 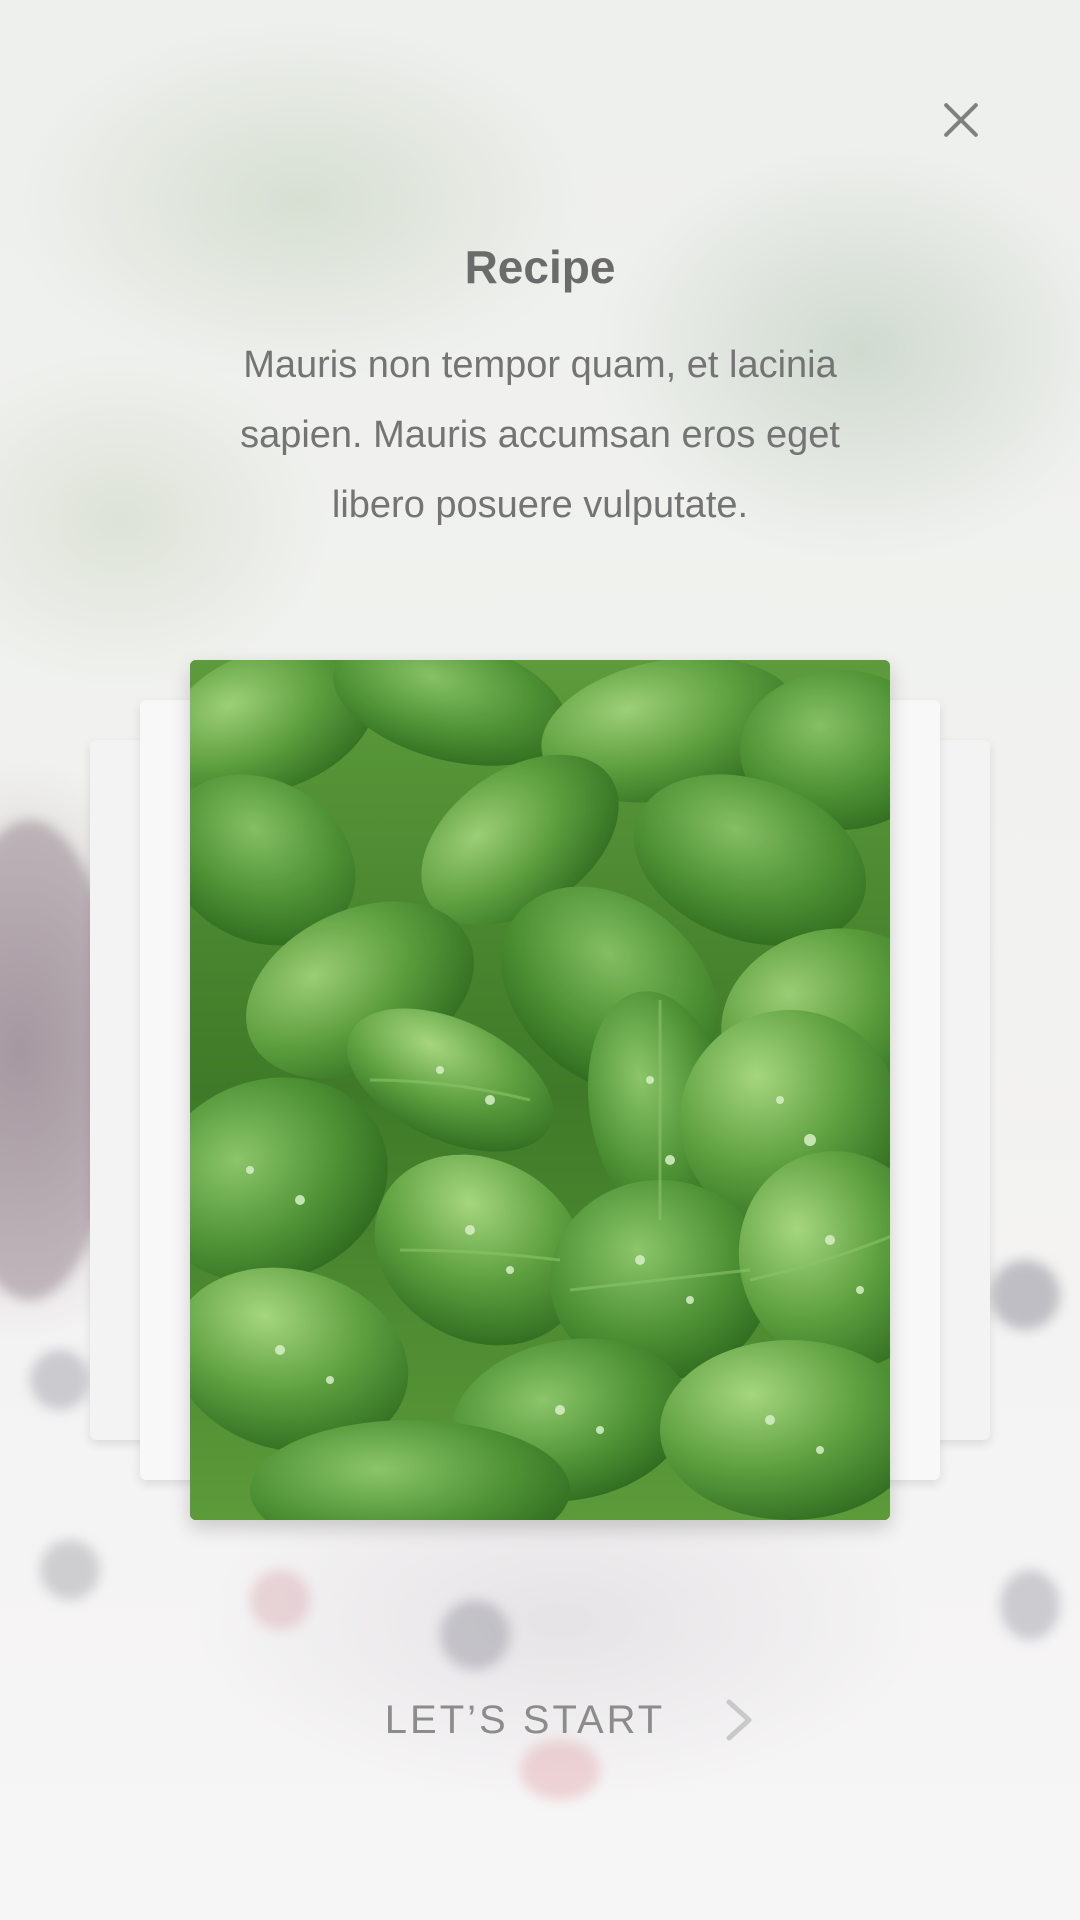 I want to click on chevron-right-icon, so click(x=739, y=1720).